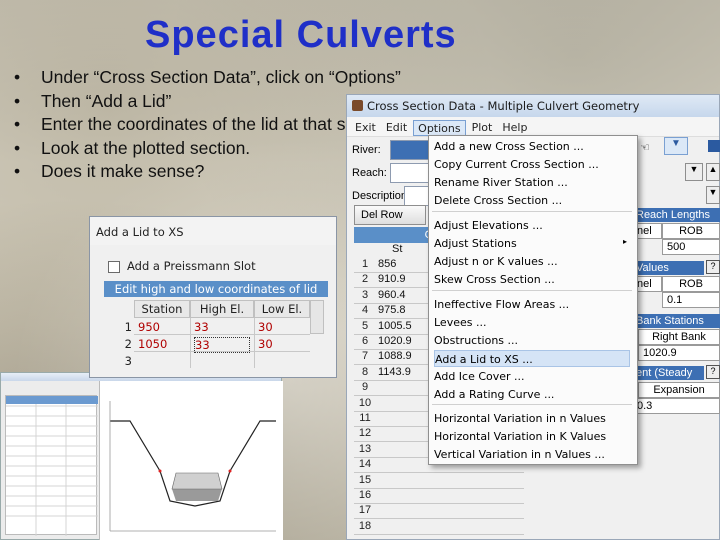  I want to click on options-menu-item: Horizontal Variation in K Values, so click(532, 436).